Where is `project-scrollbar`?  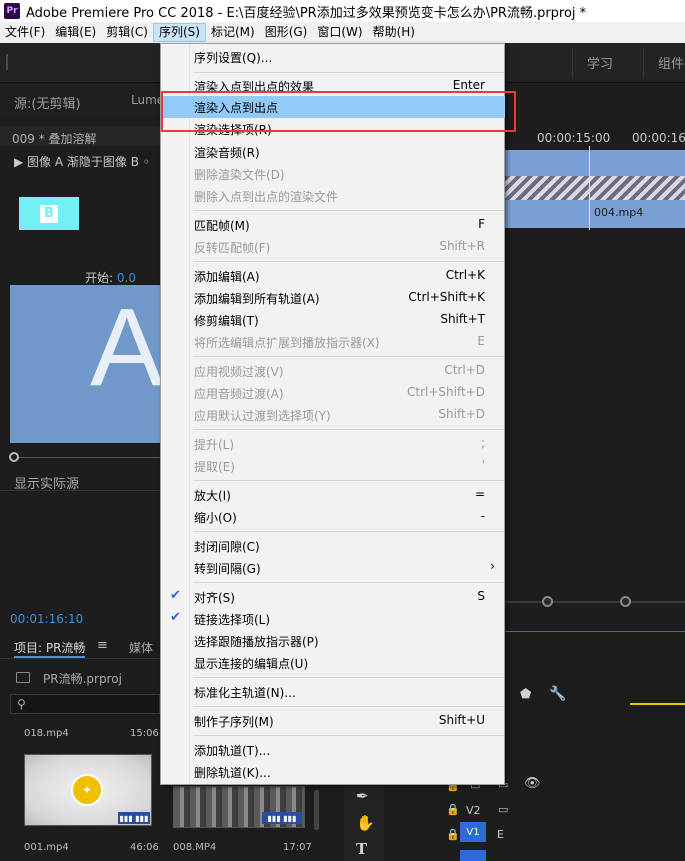 project-scrollbar is located at coordinates (316, 810).